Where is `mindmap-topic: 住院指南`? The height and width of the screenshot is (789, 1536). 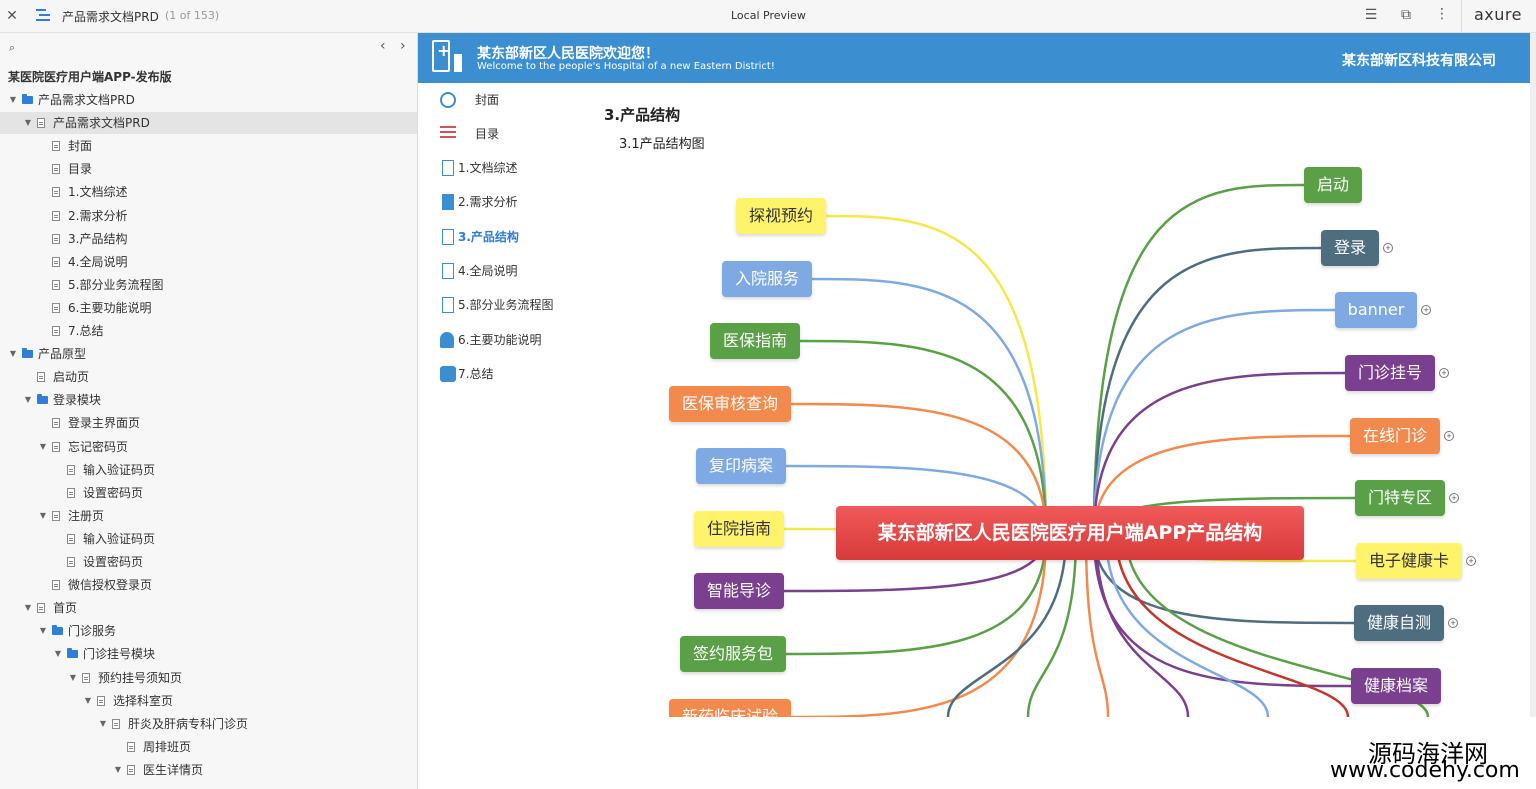 mindmap-topic: 住院指南 is located at coordinates (739, 529).